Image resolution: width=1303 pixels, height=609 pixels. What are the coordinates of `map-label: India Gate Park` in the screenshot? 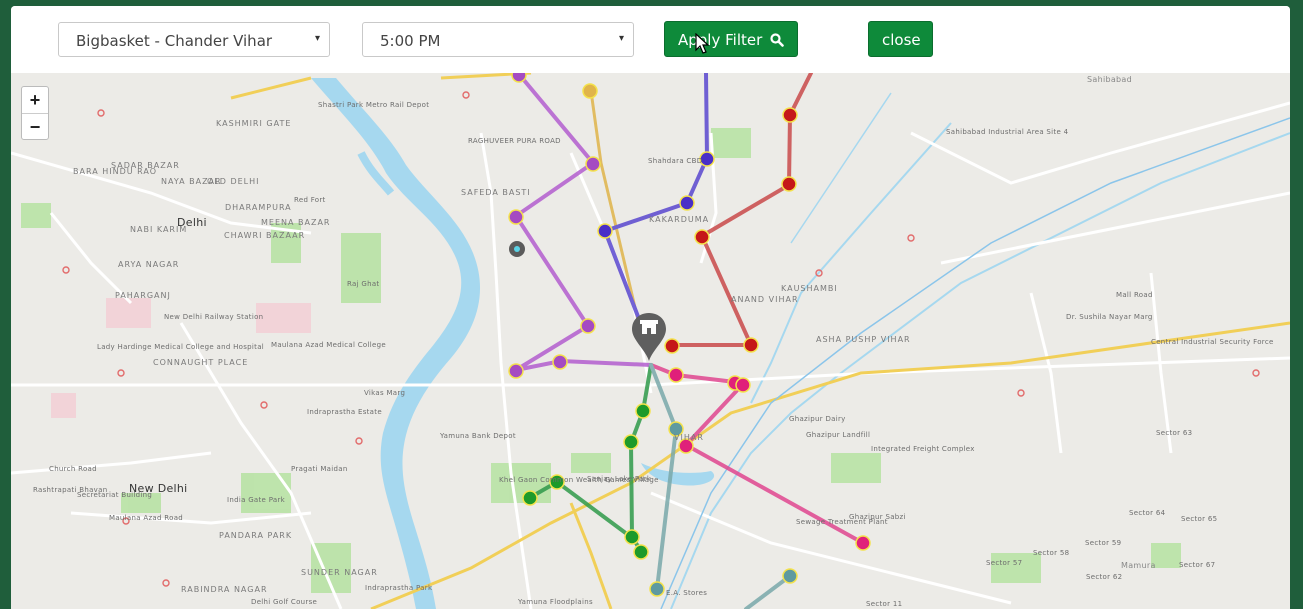 It's located at (256, 500).